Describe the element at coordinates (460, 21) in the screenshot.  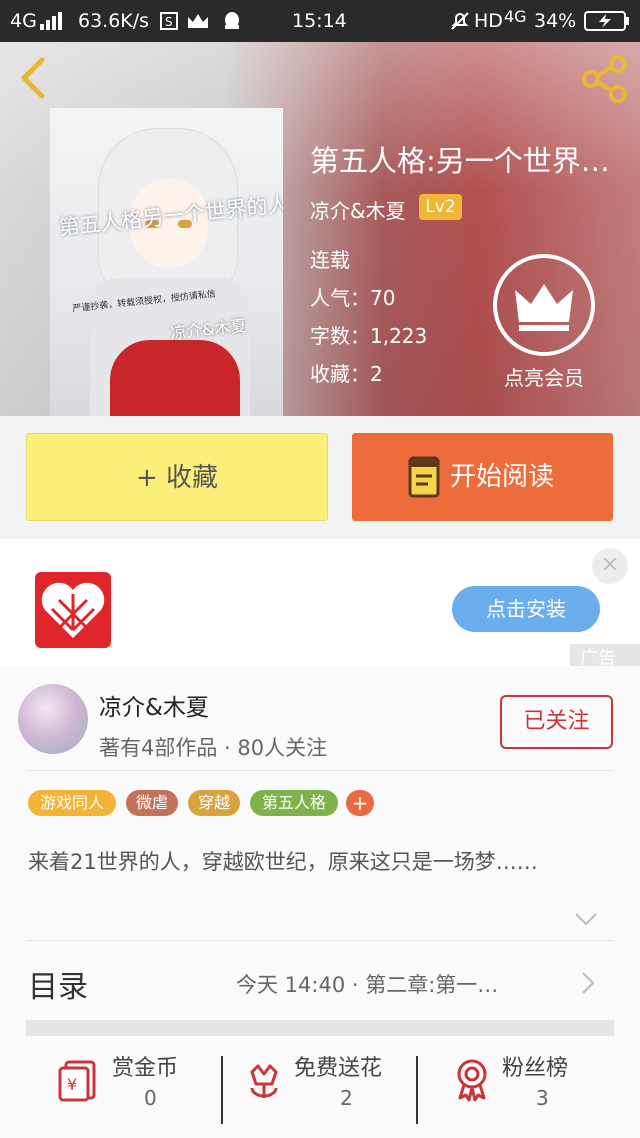
I see `mute-icon` at that location.